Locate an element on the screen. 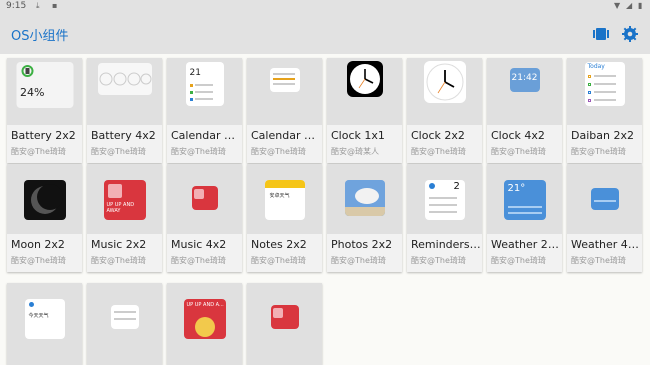 This screenshot has height=365, width=650. widget-card-weather-4x2: Weather 4x2 酷安@The琦琦 is located at coordinates (604, 218).